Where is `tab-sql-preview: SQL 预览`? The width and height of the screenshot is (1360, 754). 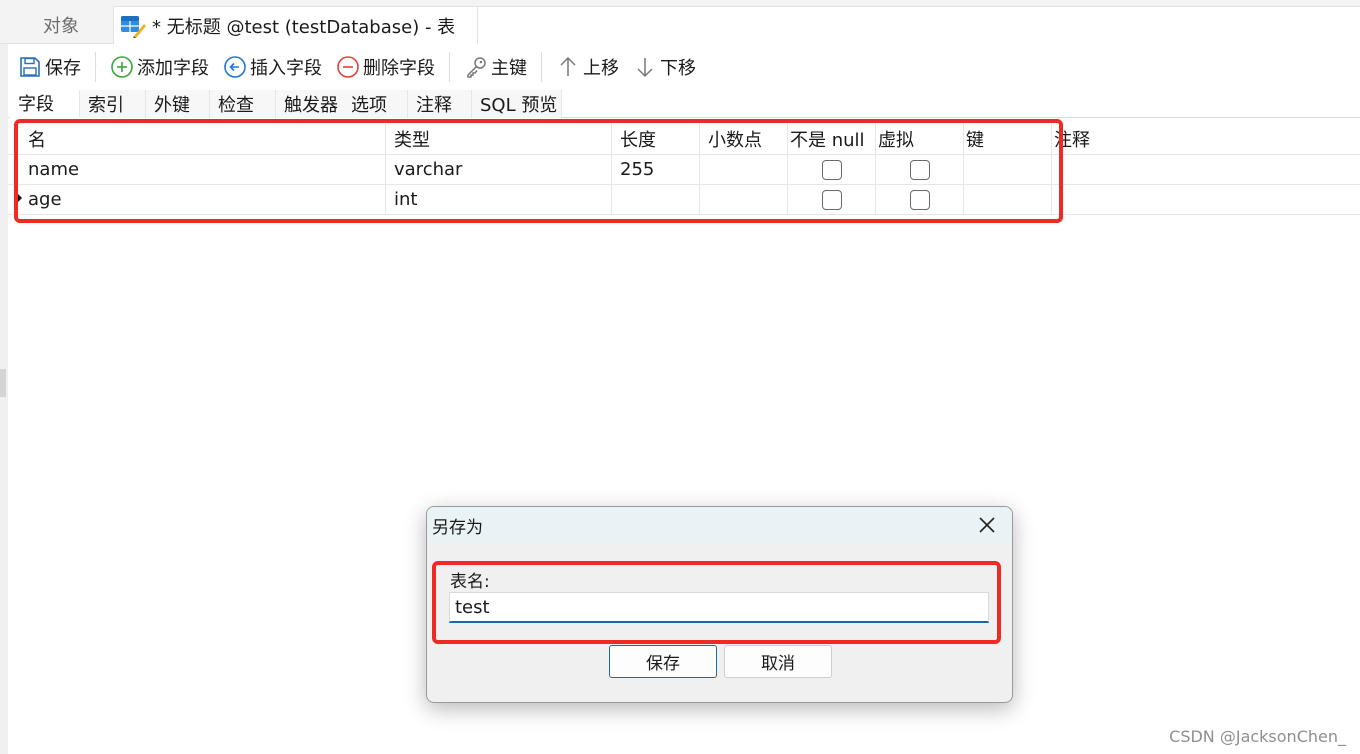 tab-sql-preview: SQL 预览 is located at coordinates (517, 104).